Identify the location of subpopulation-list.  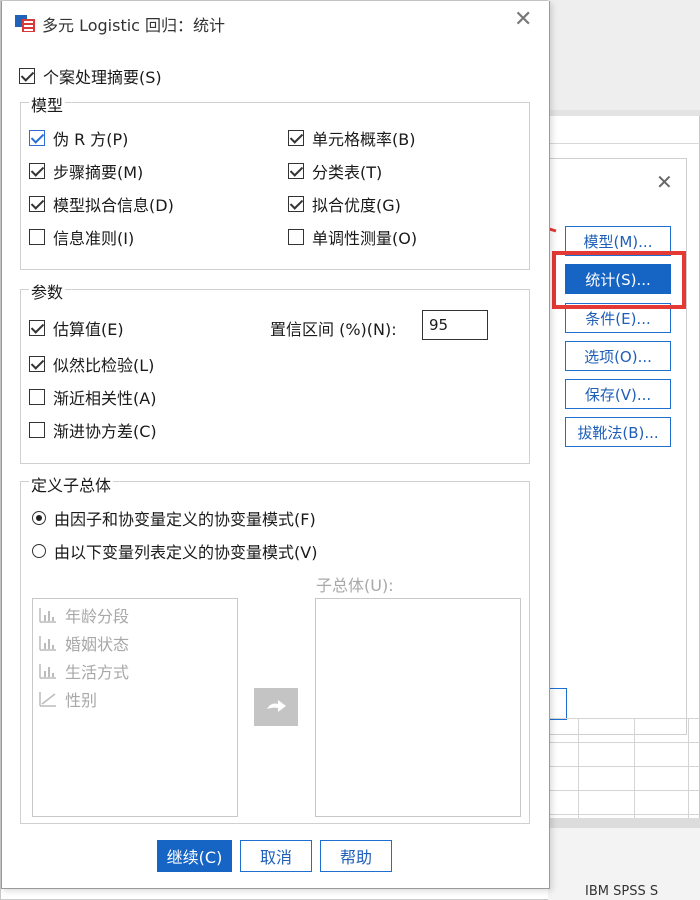
(418, 707).